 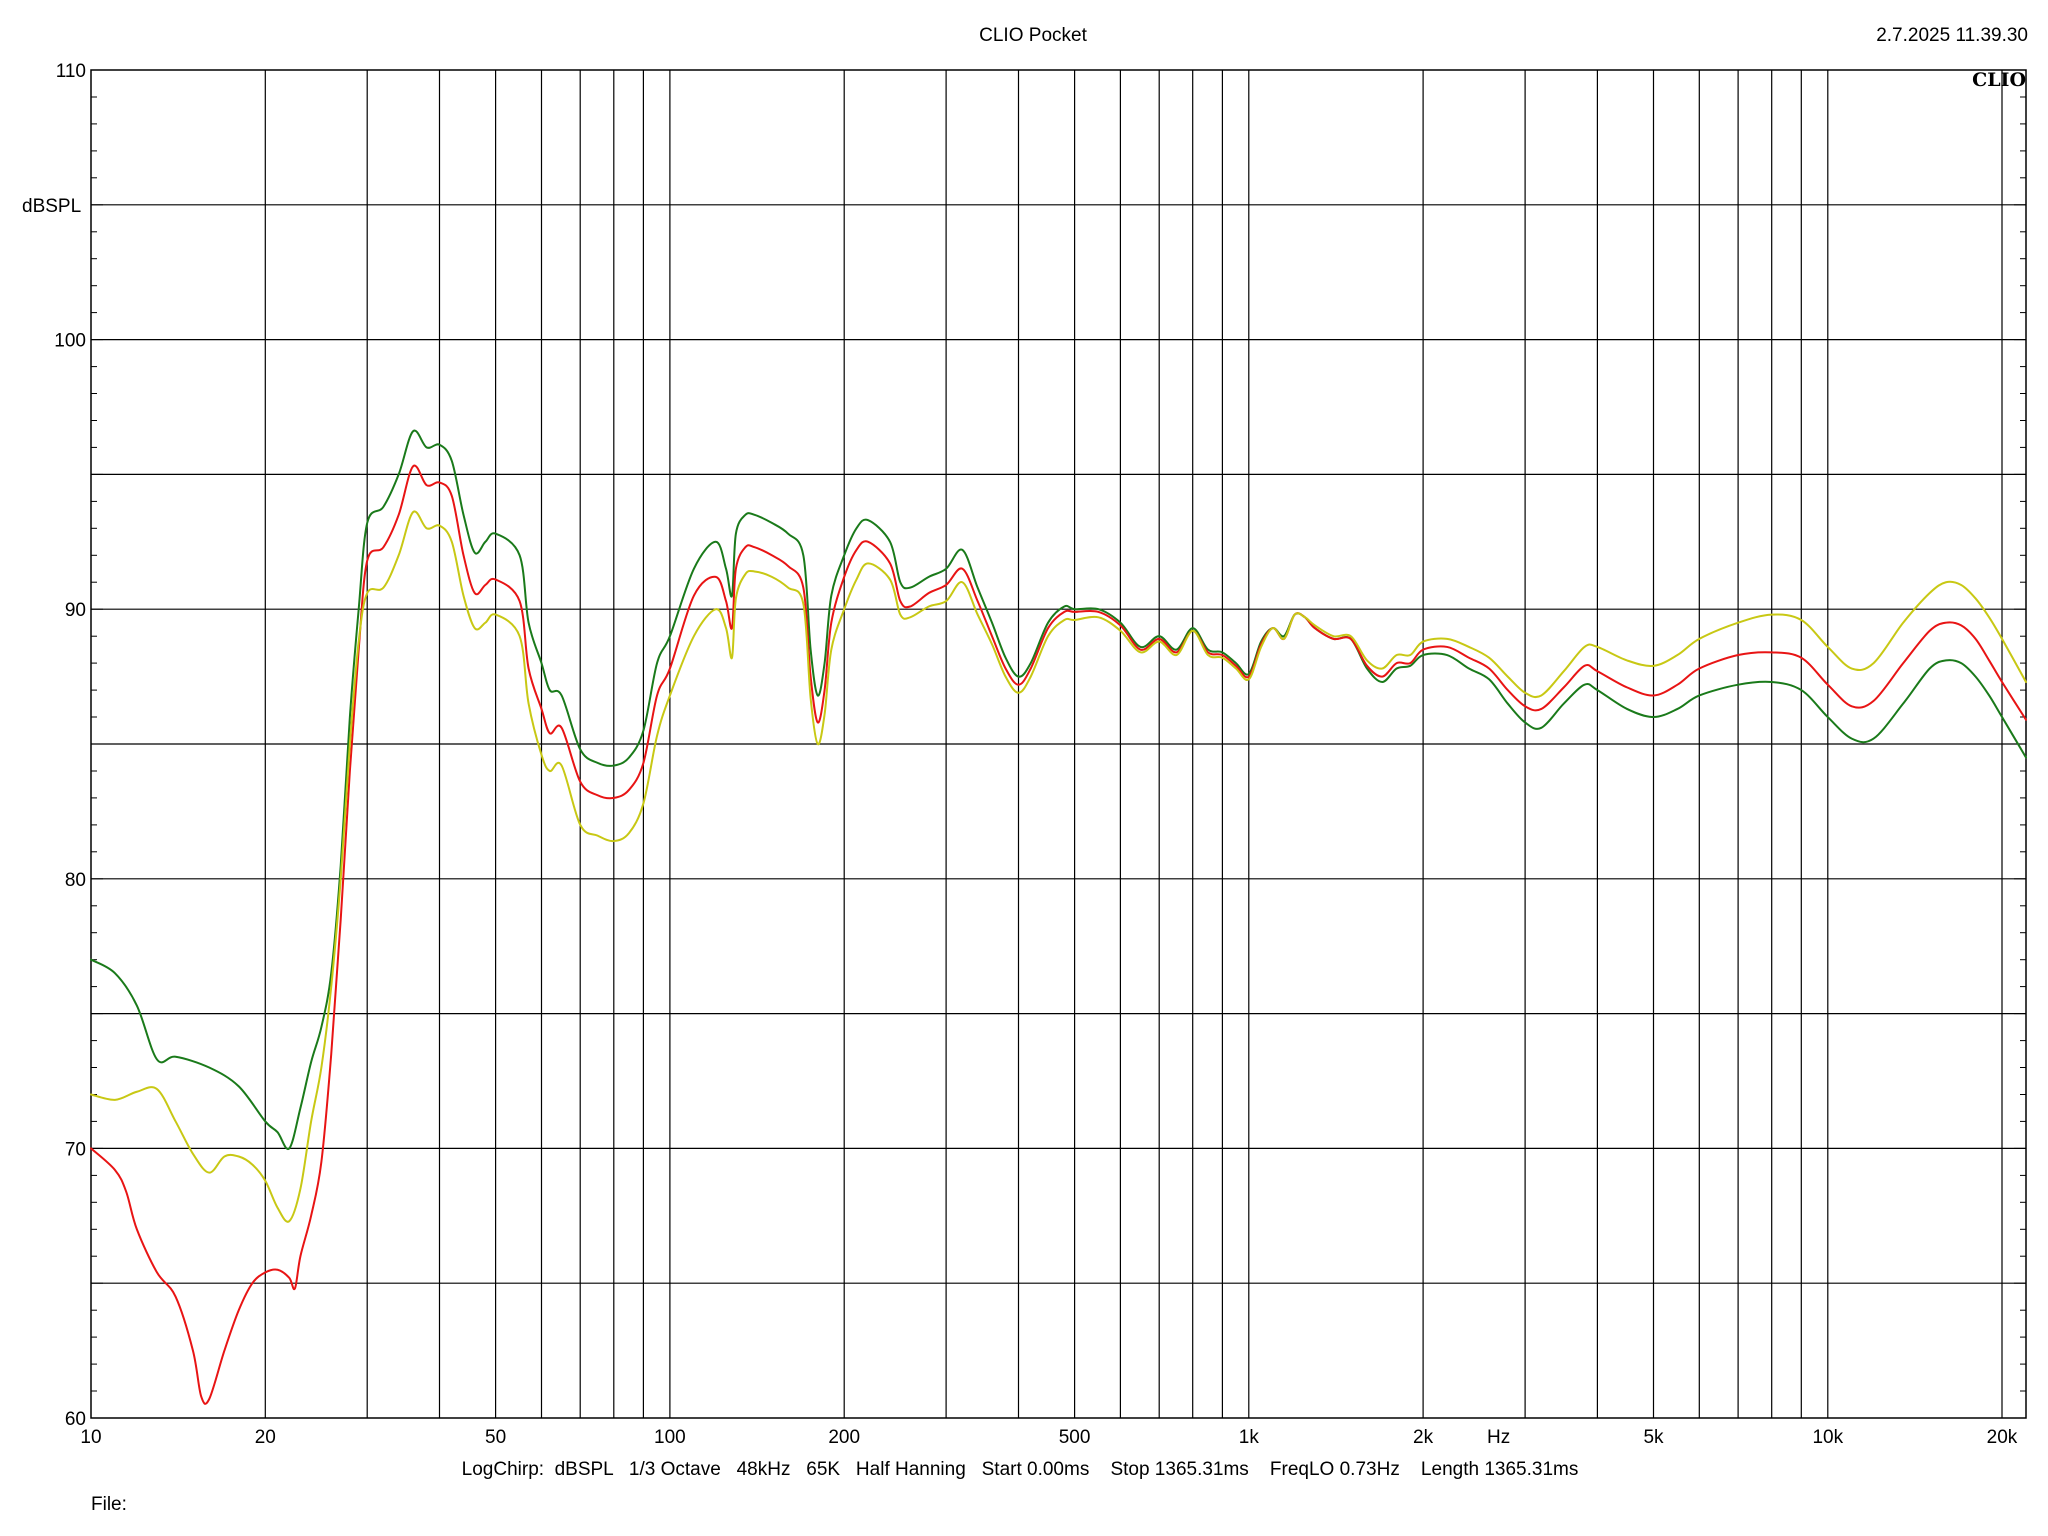 I want to click on timestamp: 2.7.2025 11.39.30, so click(x=1952, y=35).